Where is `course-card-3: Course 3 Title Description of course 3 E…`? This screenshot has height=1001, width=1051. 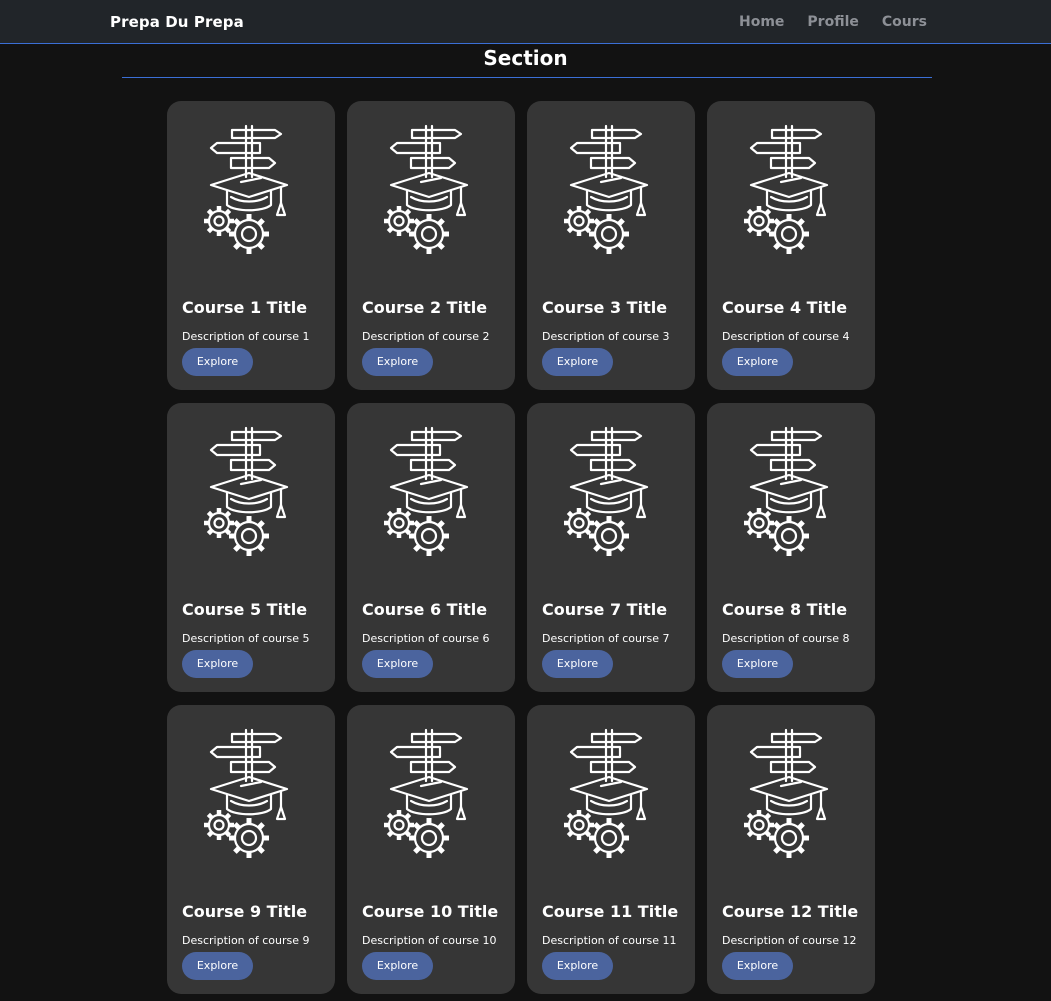 course-card-3: Course 3 Title Description of course 3 E… is located at coordinates (611, 245).